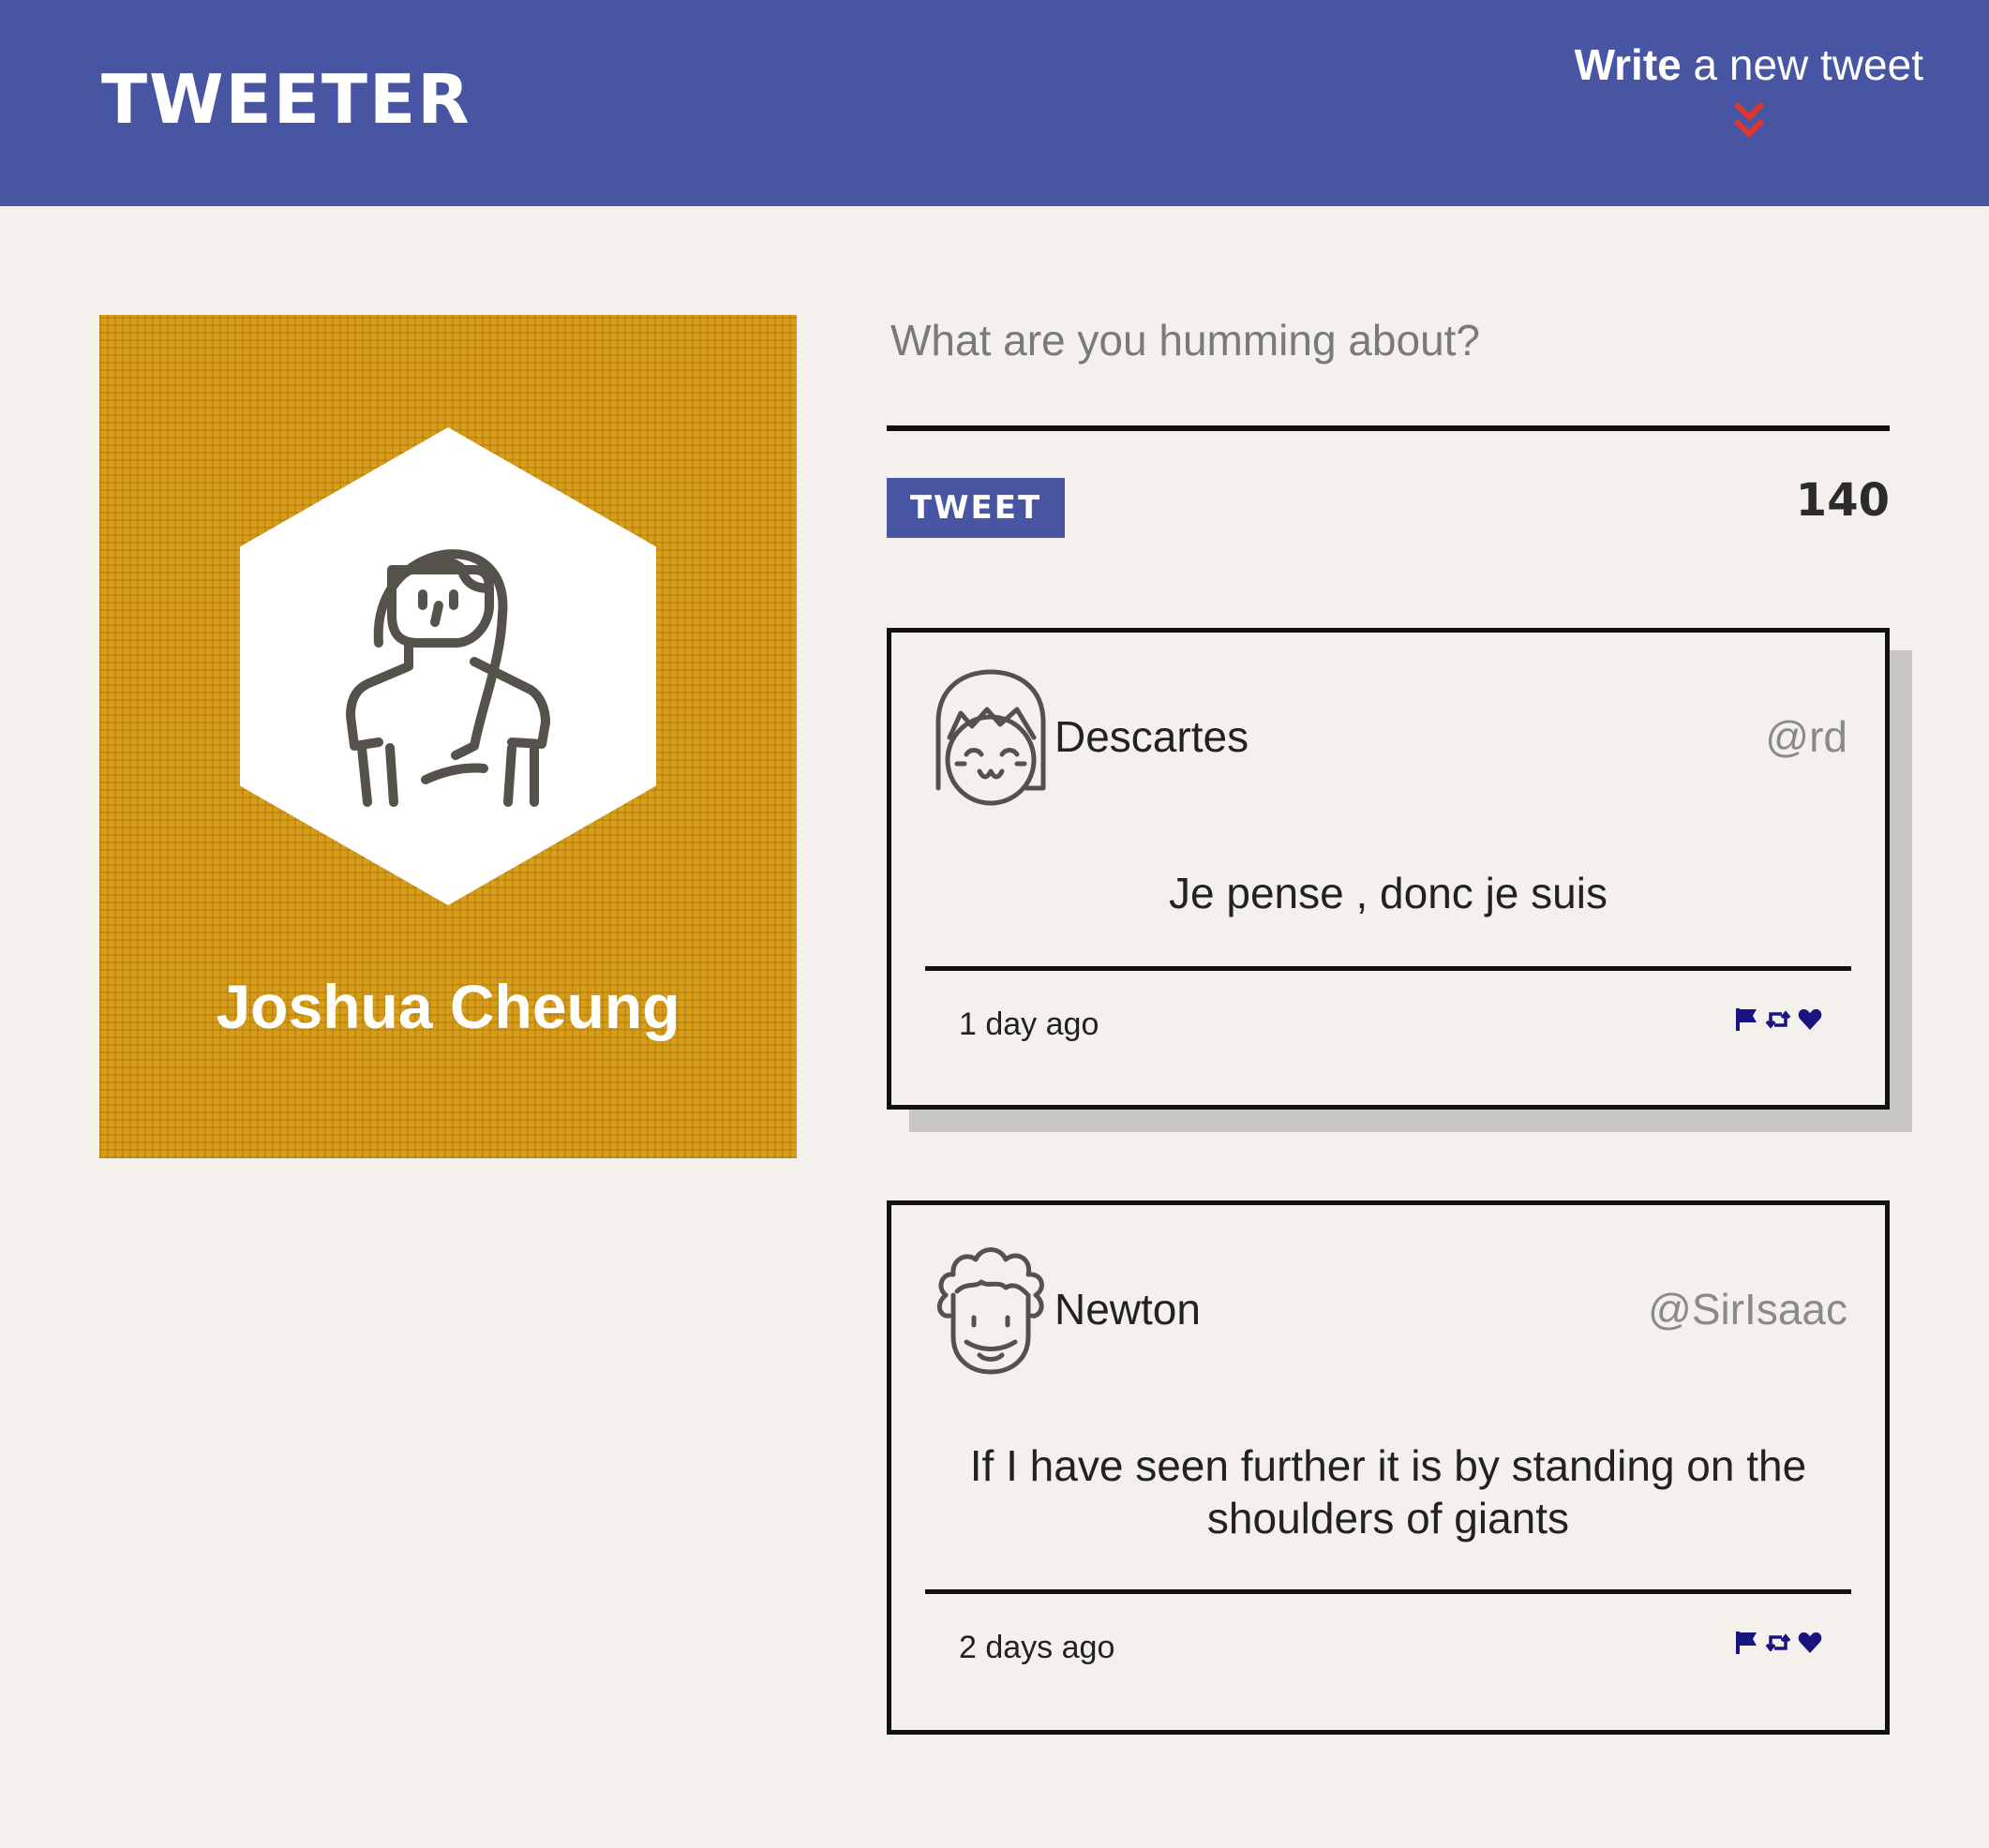 The image size is (1989, 1848). I want to click on woman-avatar-icon, so click(448, 678).